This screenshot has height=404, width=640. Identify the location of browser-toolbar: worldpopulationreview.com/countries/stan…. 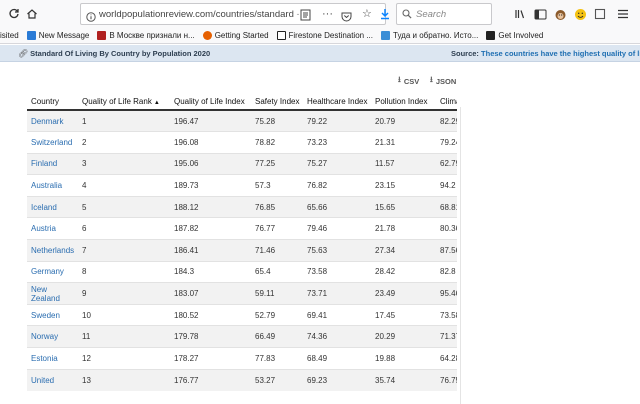
(320, 14).